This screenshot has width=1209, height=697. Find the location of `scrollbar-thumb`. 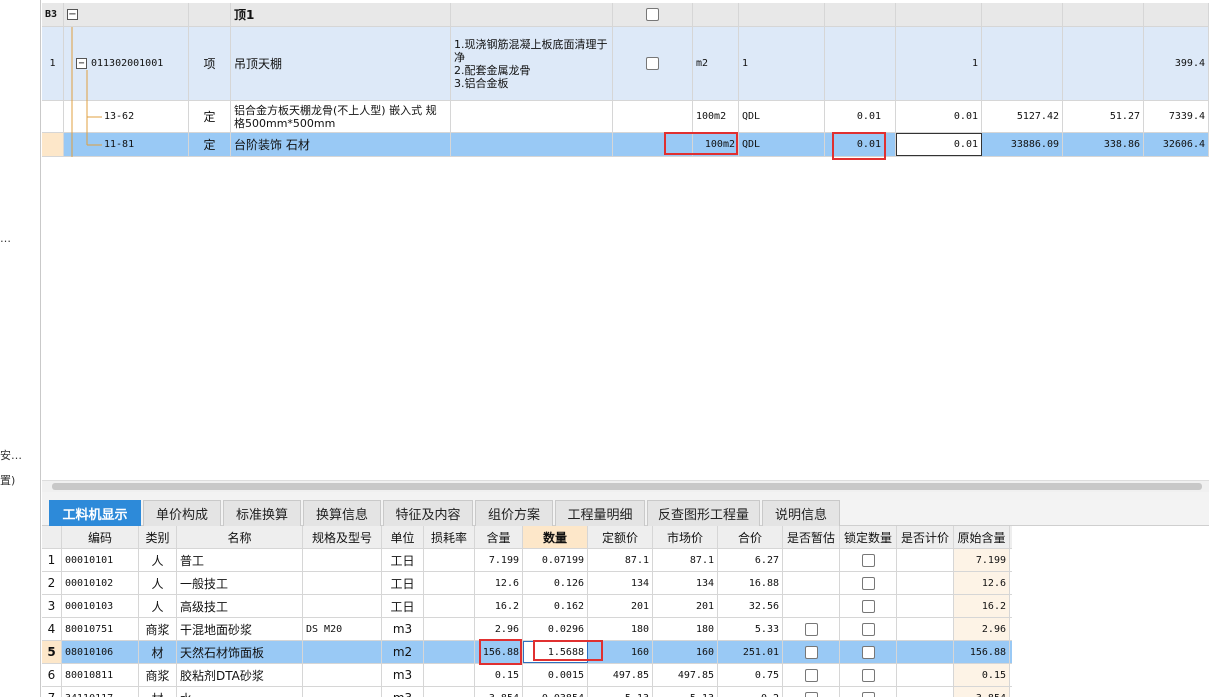

scrollbar-thumb is located at coordinates (627, 486).